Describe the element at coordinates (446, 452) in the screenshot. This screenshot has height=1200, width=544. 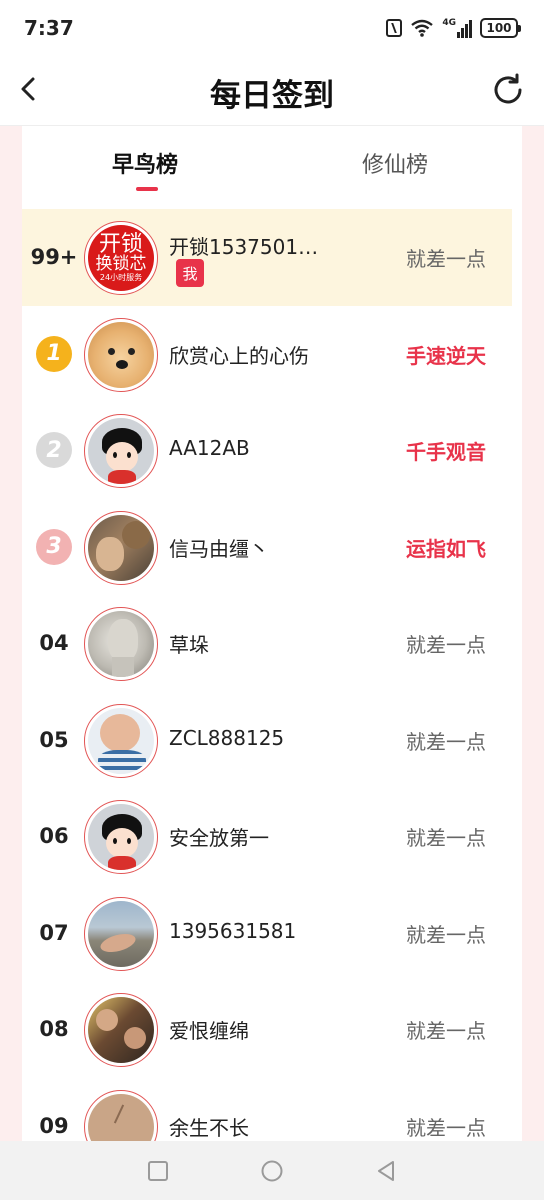
I see `sign-status: 千手观音` at that location.